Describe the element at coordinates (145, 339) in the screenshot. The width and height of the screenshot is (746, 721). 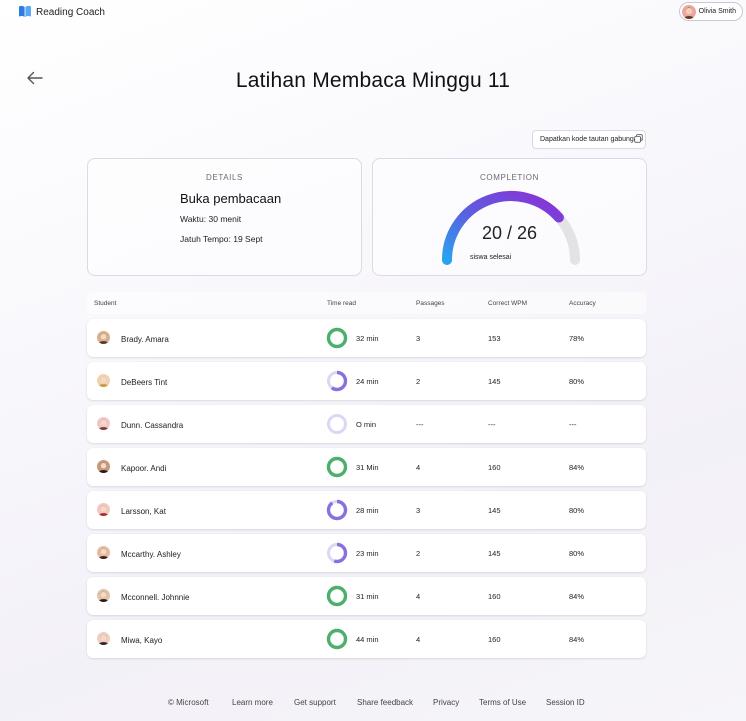
I see `student-name: Brady. Amara` at that location.